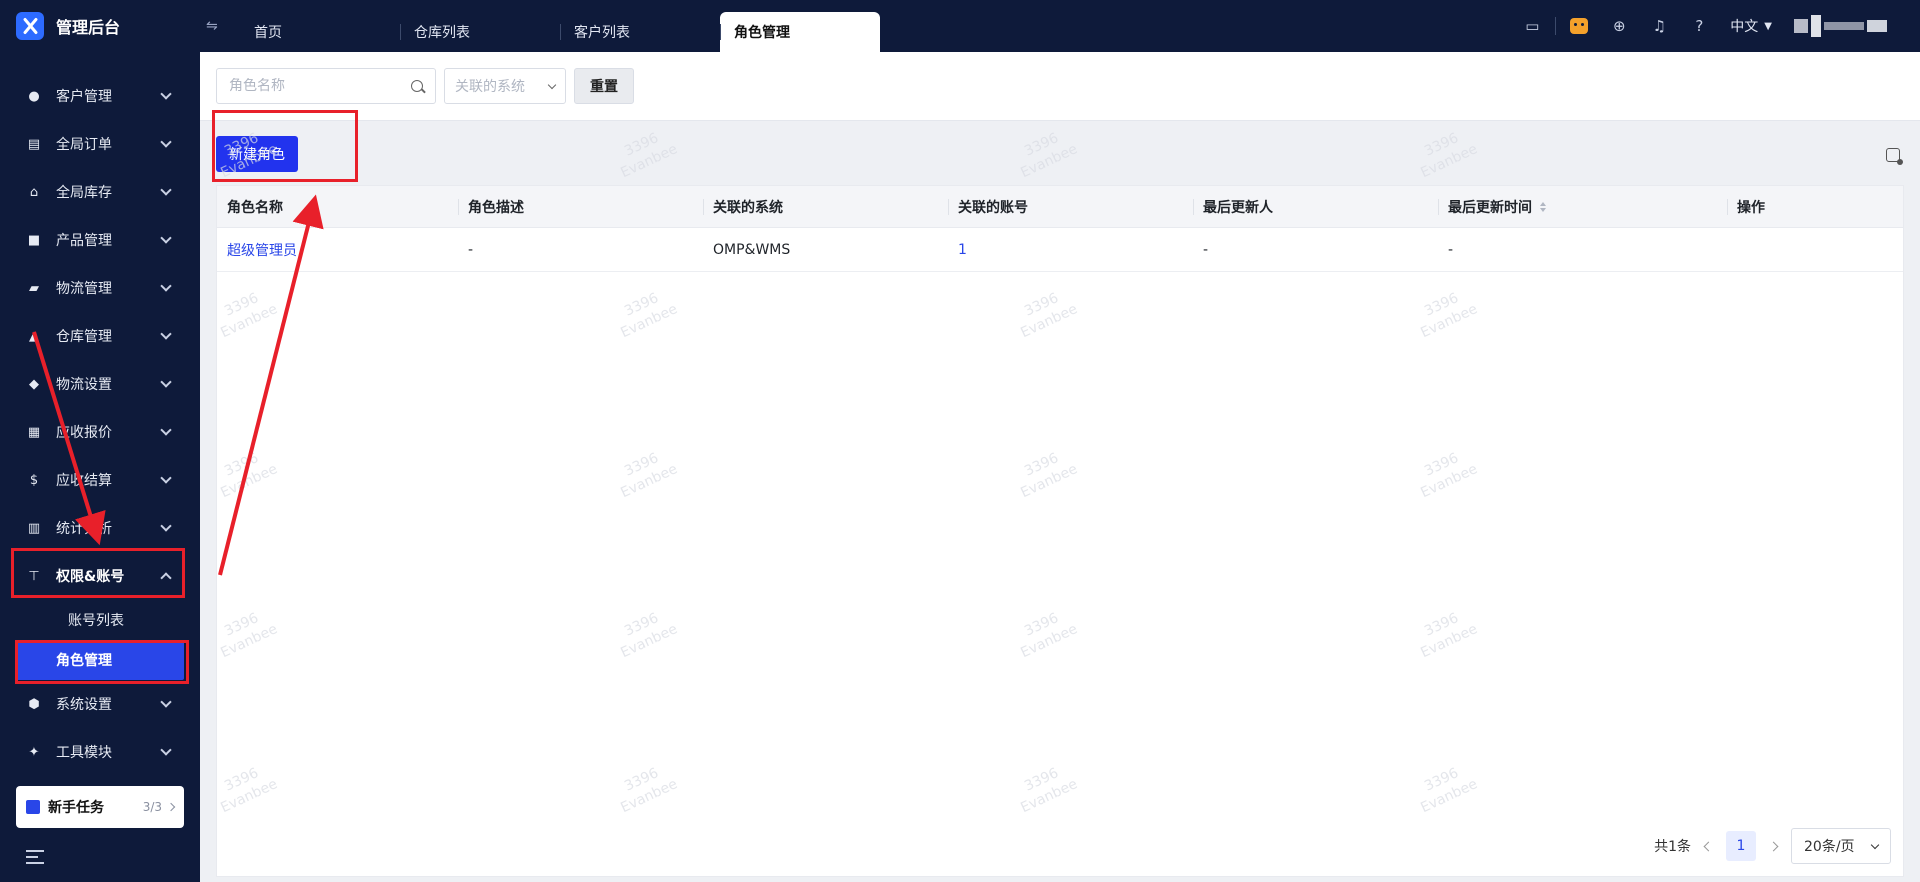 This screenshot has height=882, width=1920. I want to click on sort-icon, so click(1543, 206).